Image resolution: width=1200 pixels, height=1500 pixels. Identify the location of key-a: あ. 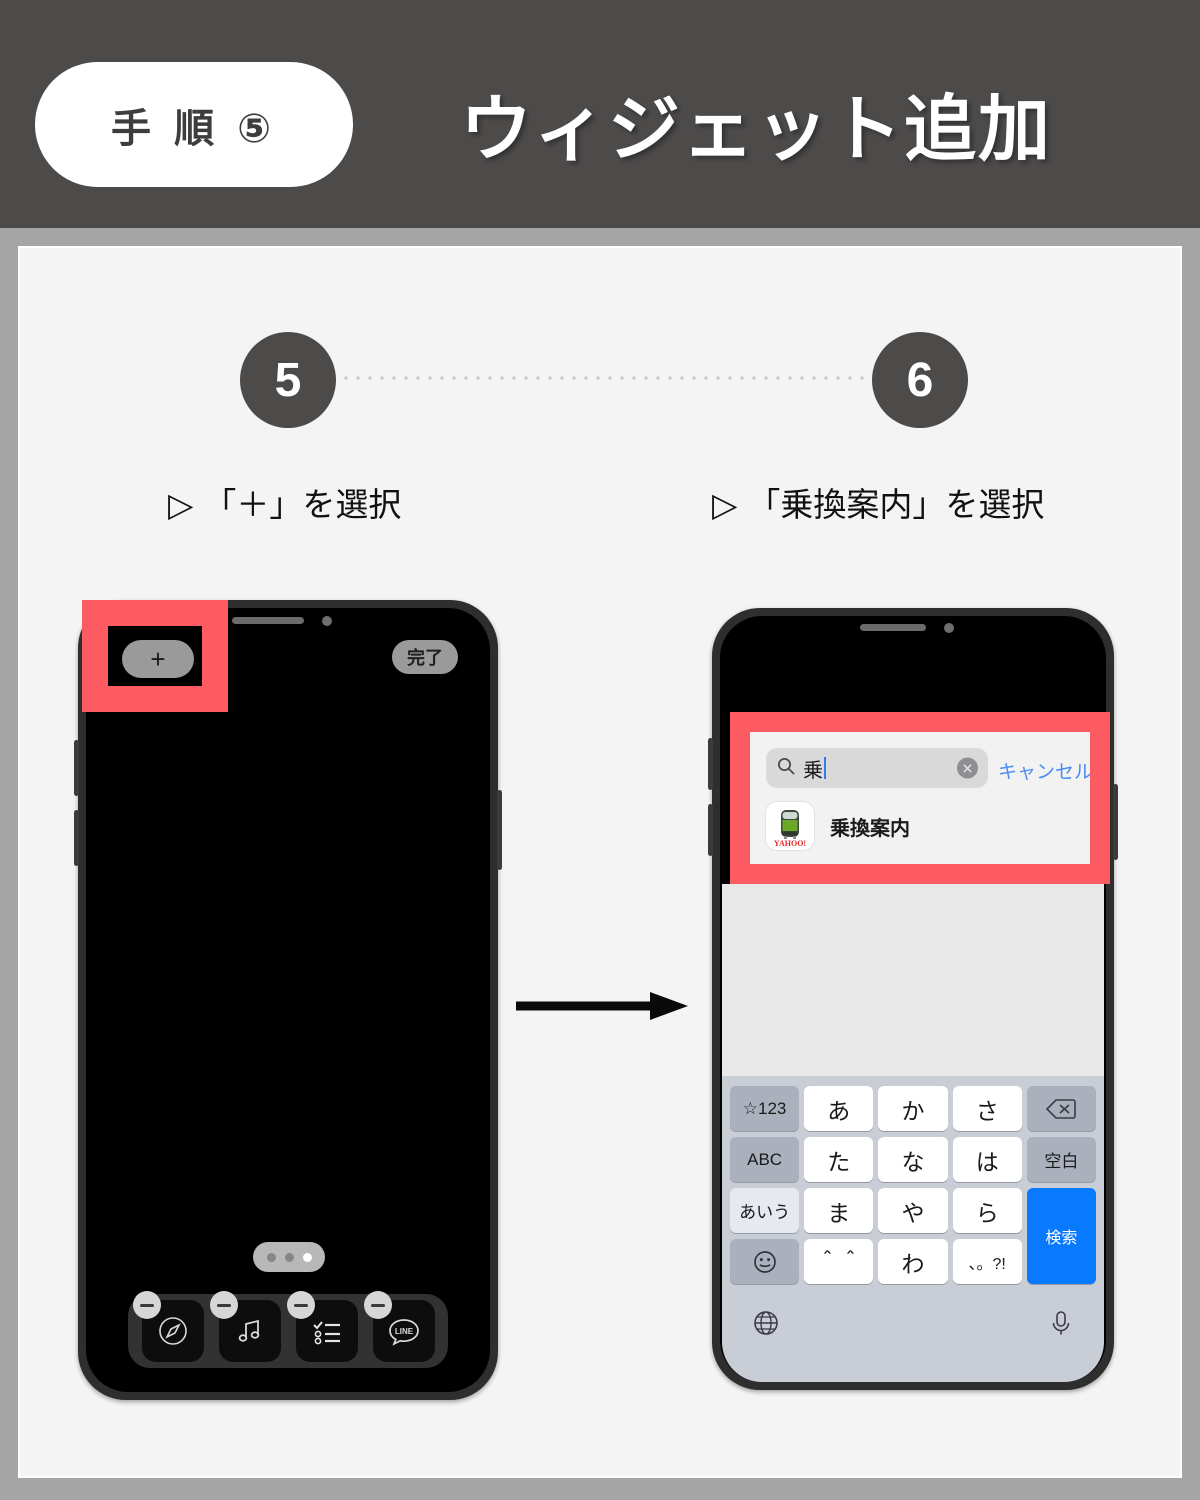
(839, 1108).